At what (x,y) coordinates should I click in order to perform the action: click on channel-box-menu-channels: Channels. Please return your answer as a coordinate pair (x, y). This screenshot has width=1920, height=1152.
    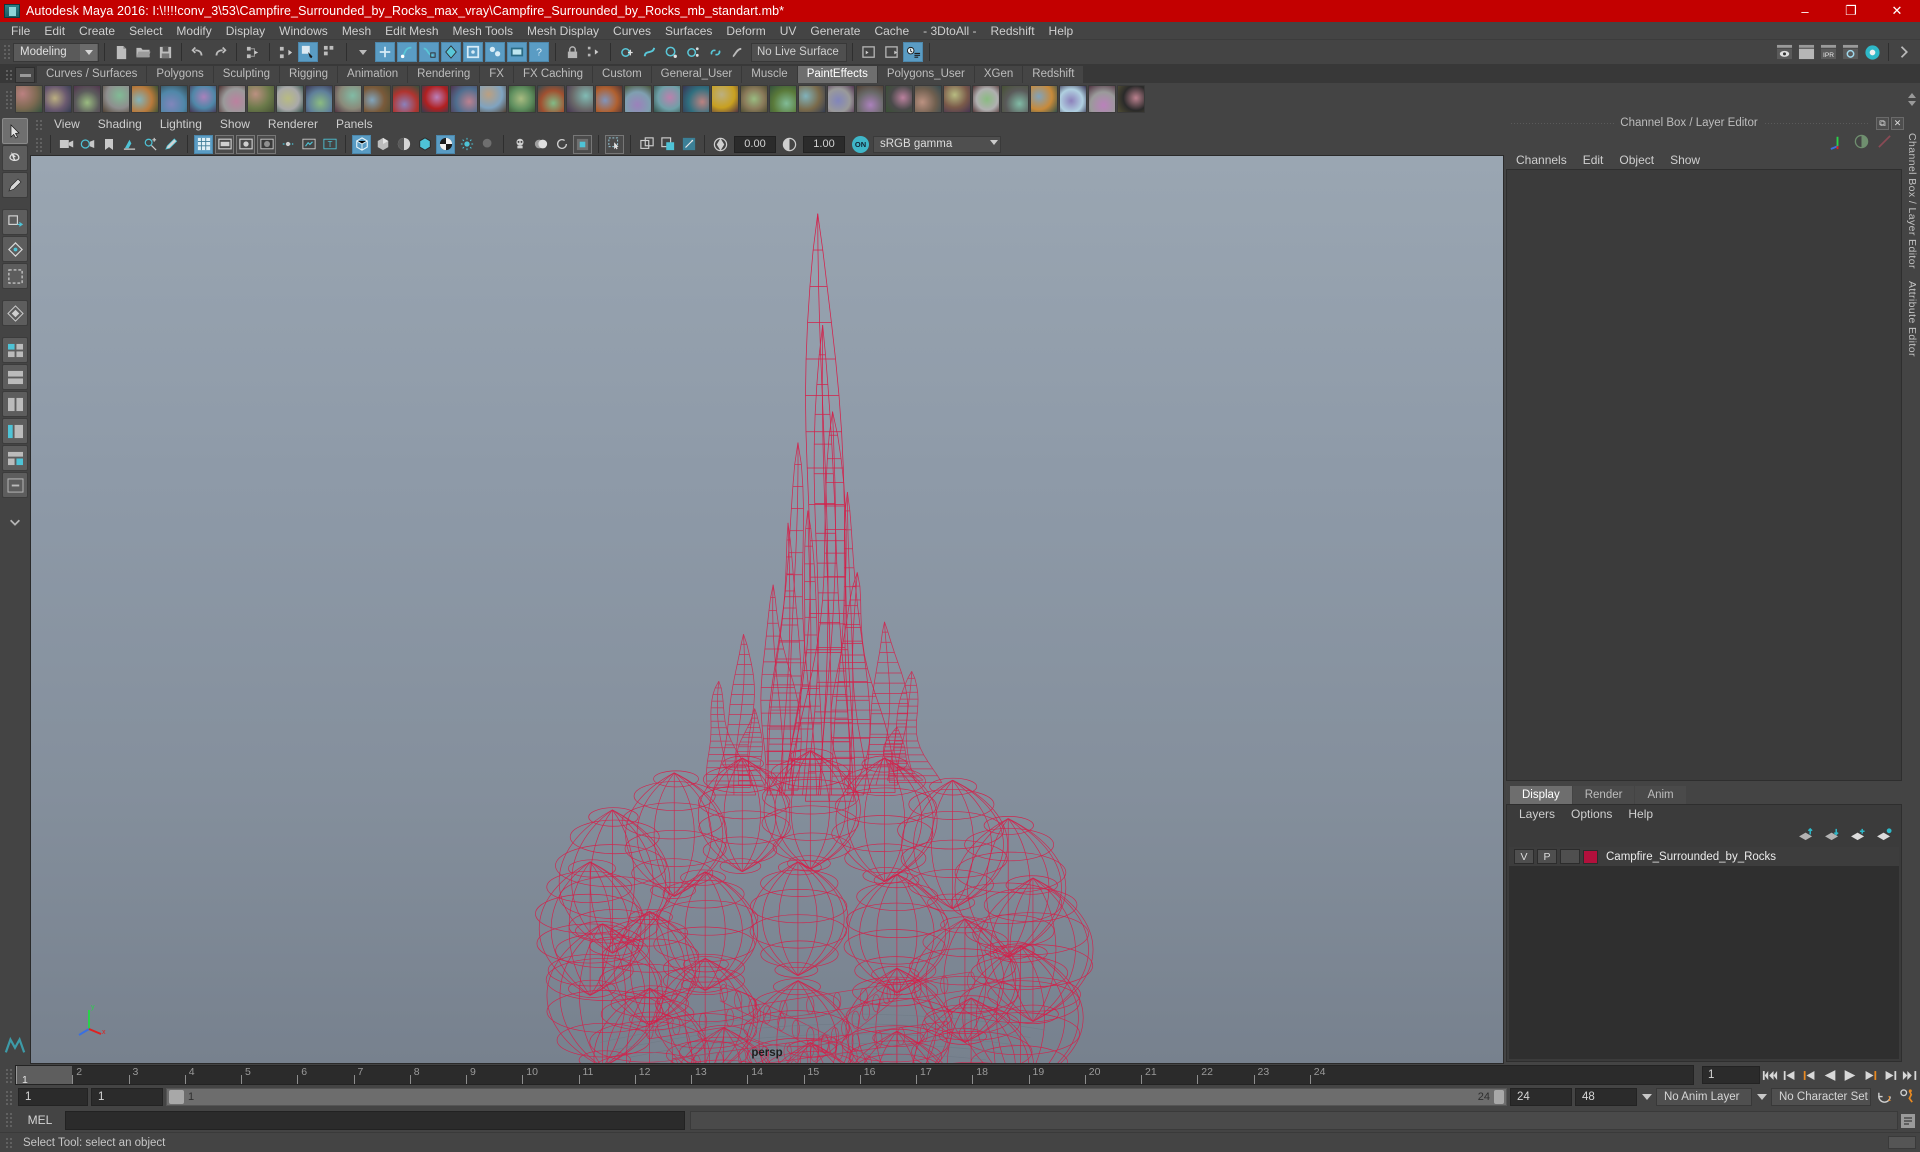
    Looking at the image, I should click on (1541, 160).